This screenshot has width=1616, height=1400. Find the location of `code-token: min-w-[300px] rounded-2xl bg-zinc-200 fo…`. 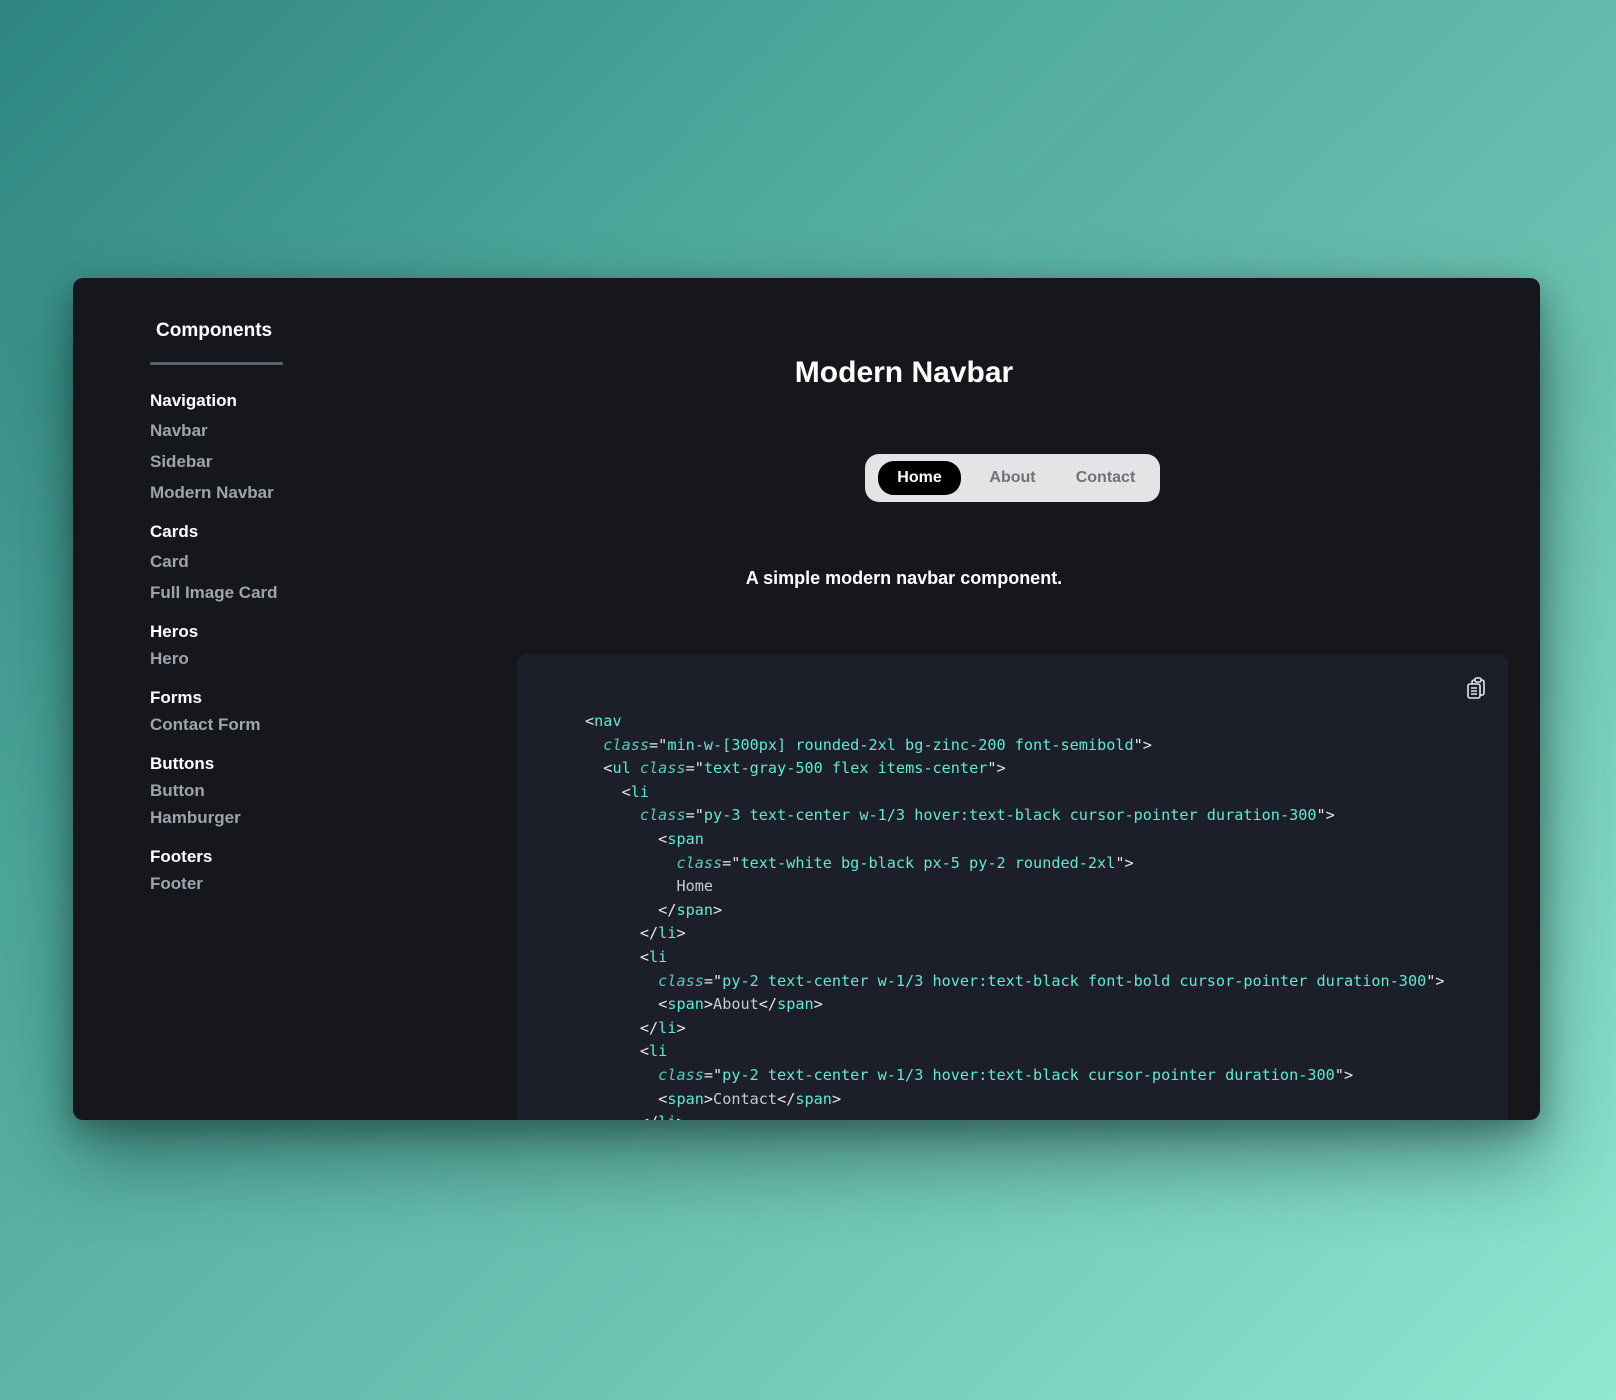

code-token: min-w-[300px] rounded-2xl bg-zinc-200 fo… is located at coordinates (900, 744).